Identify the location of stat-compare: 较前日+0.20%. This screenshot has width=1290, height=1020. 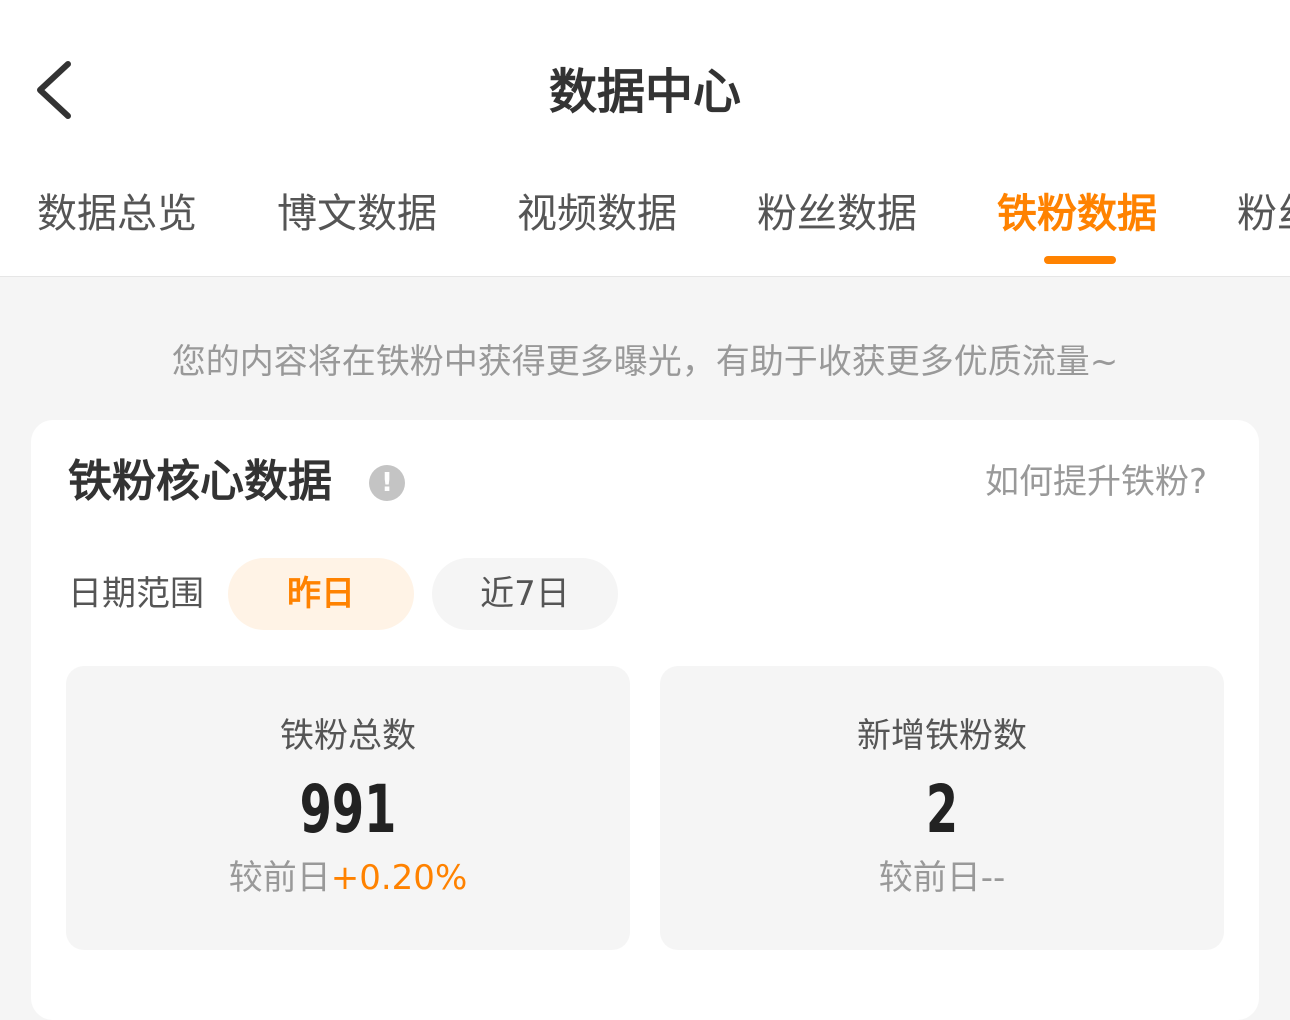
(348, 878).